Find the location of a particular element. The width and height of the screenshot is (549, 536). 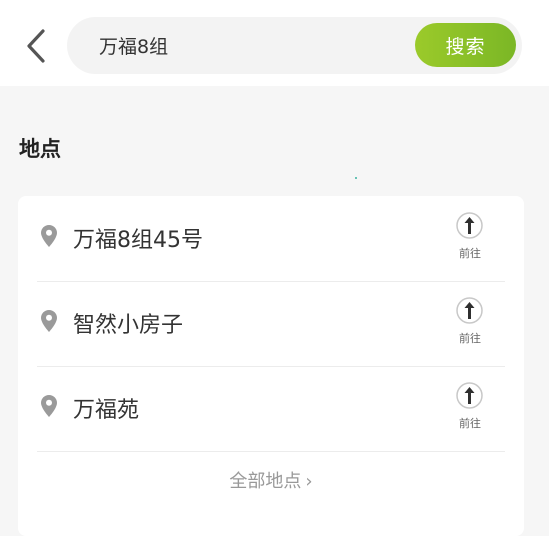

place-name: 智然小房子 is located at coordinates (128, 325).